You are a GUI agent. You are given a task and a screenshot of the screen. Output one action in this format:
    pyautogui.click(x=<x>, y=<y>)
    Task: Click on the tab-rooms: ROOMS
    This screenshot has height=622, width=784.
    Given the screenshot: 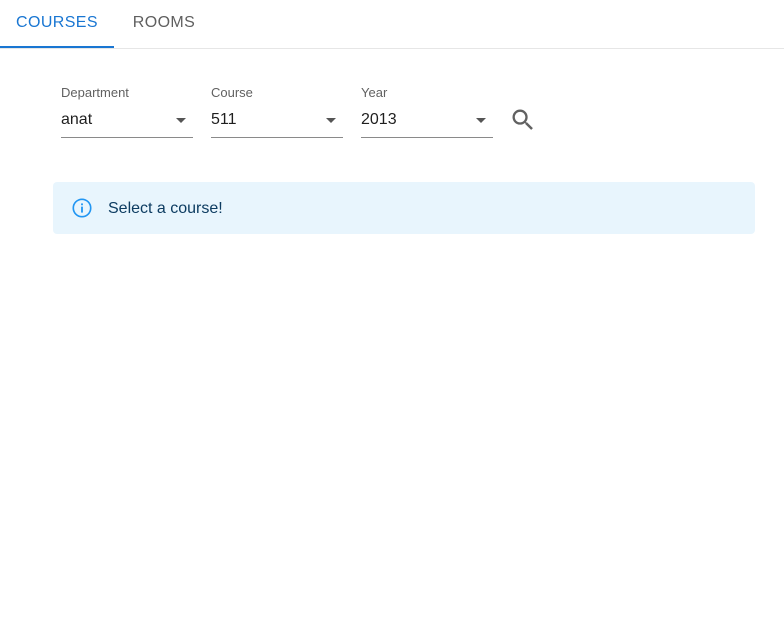 What is the action you would take?
    pyautogui.click(x=164, y=24)
    